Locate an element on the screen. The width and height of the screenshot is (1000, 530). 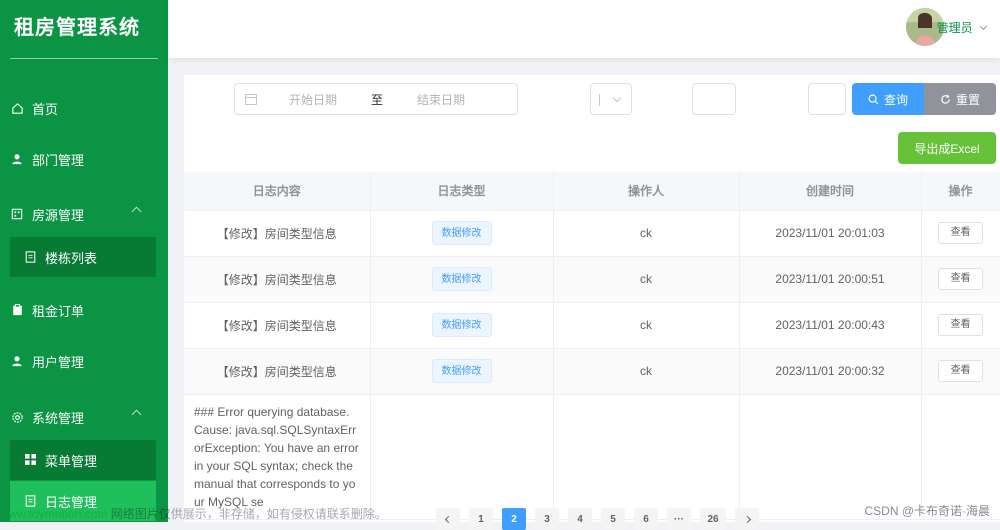
sidebar-item-building-list: 楼栋列表 is located at coordinates (83, 257).